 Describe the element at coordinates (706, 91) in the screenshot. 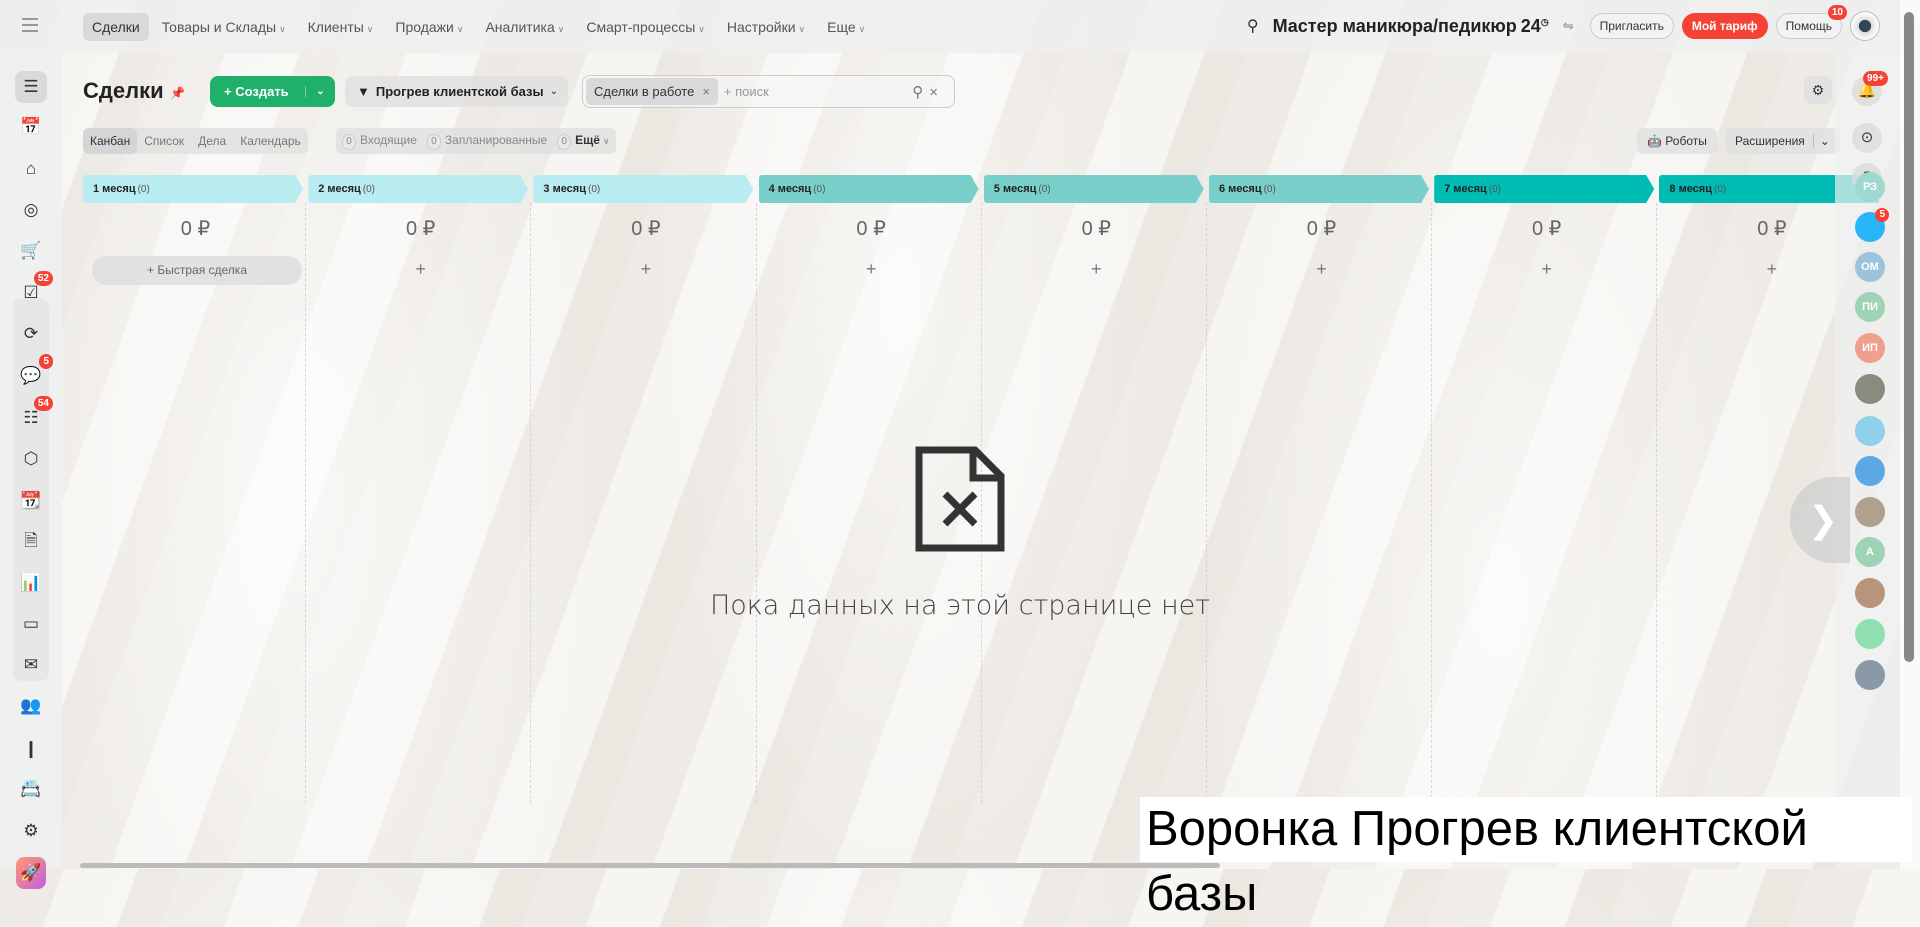

I see `close-icon: ×` at that location.